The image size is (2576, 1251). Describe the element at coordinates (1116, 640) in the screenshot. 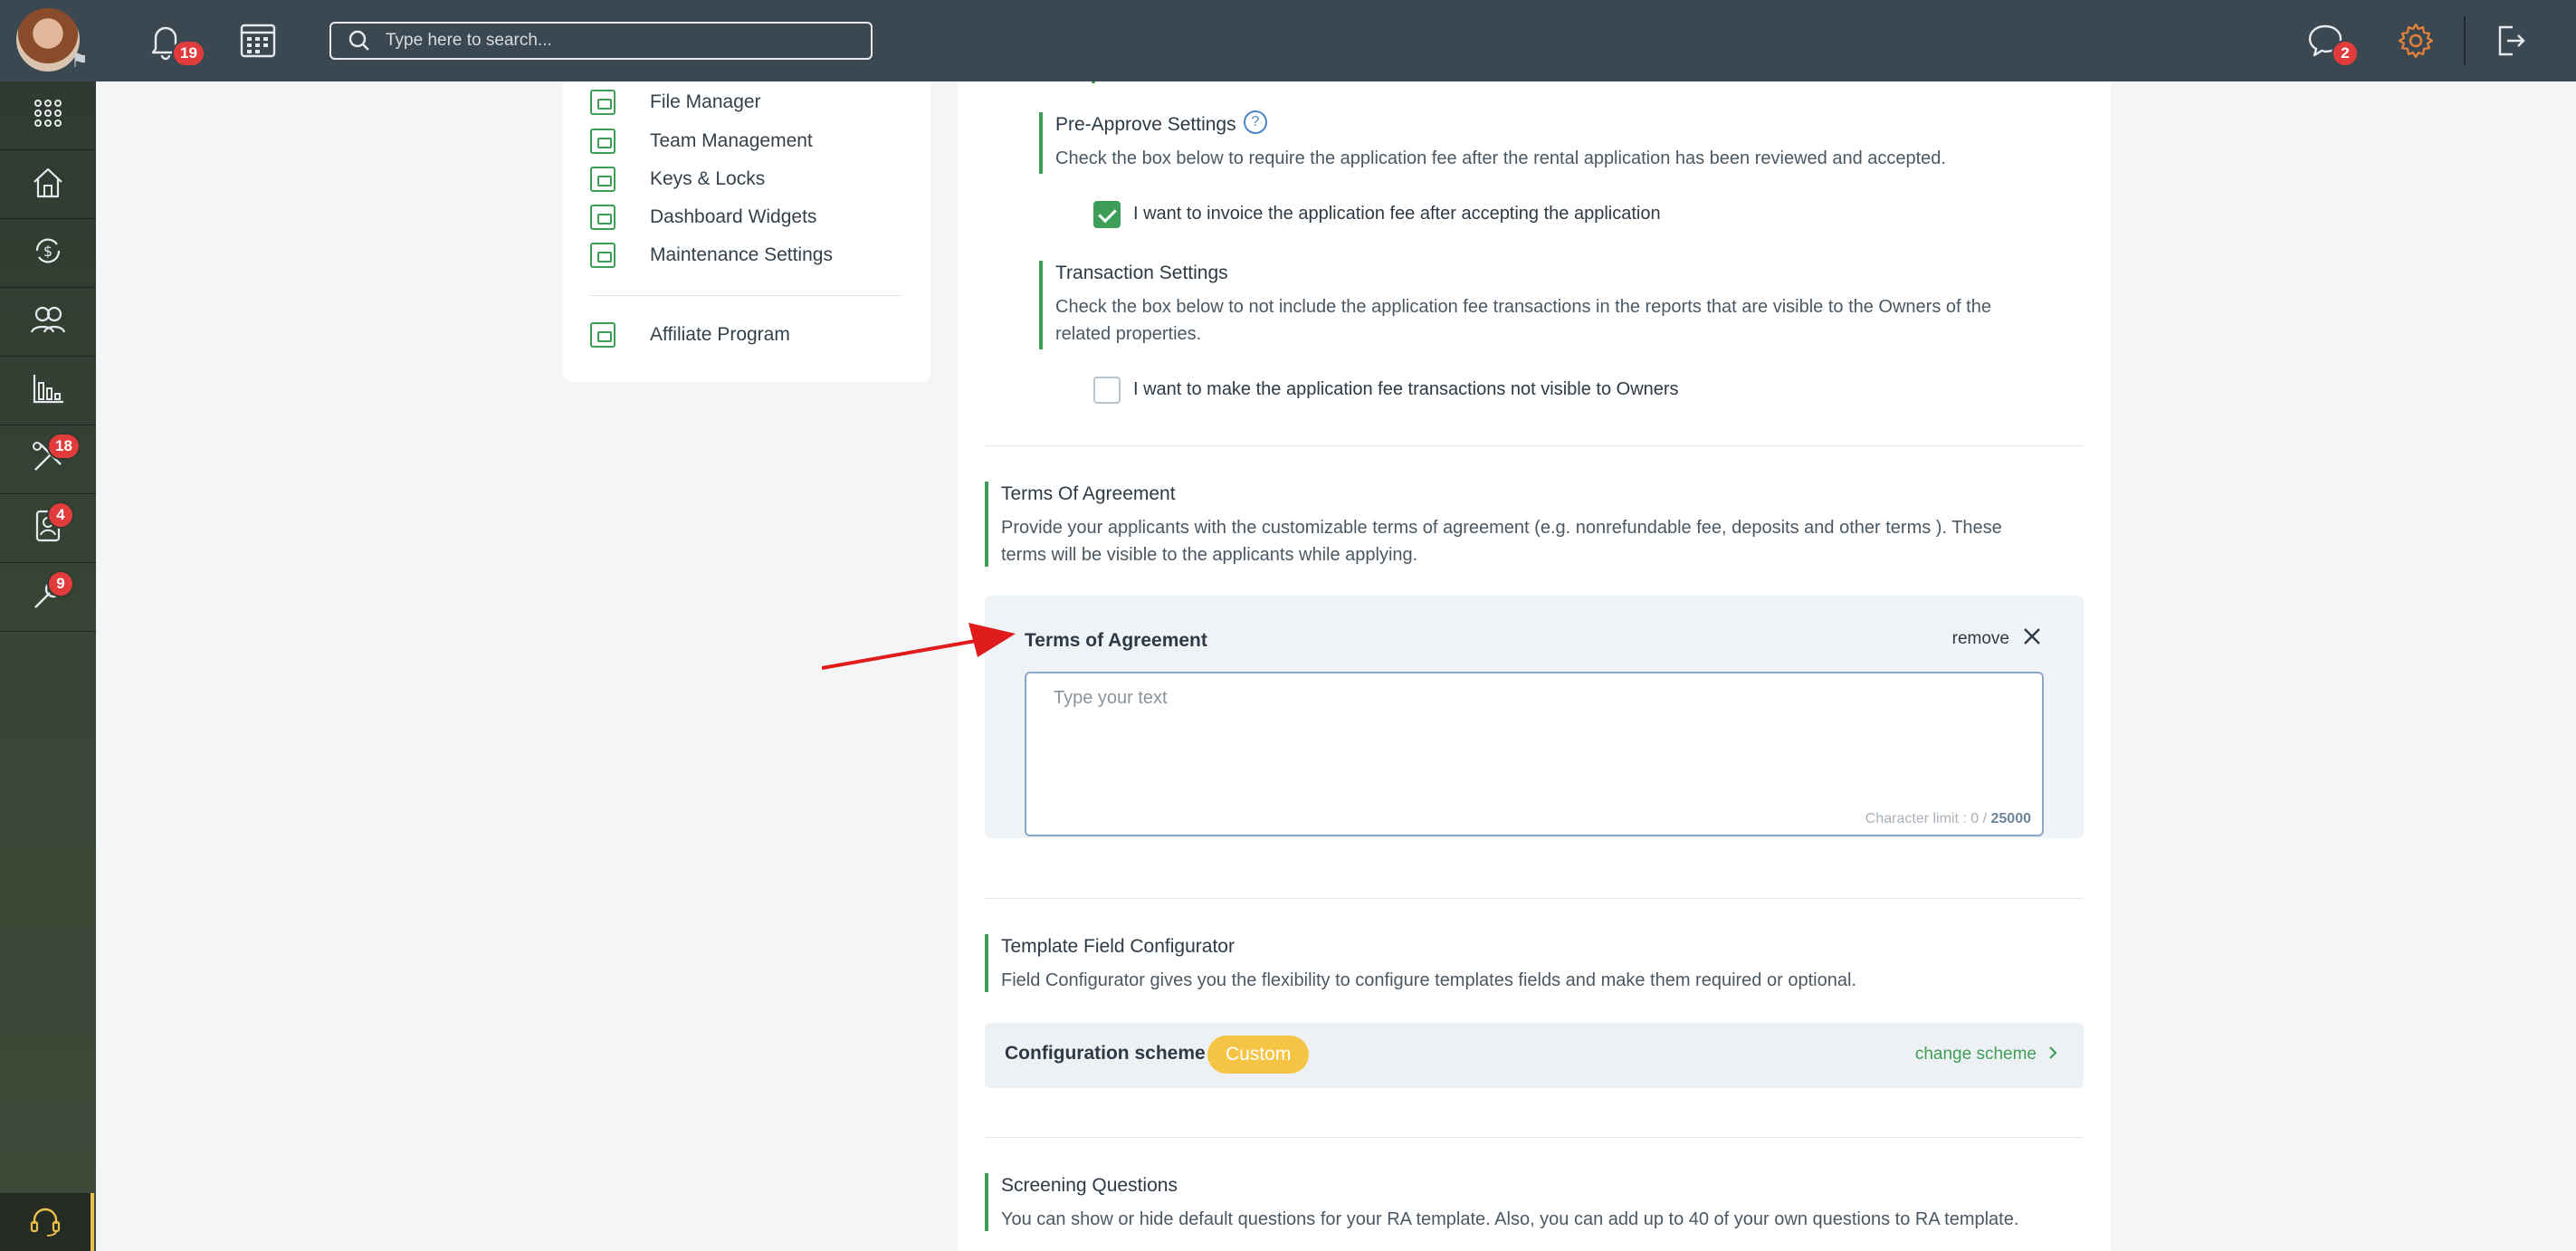

I see `terms-box-title: Terms of Agreement` at that location.